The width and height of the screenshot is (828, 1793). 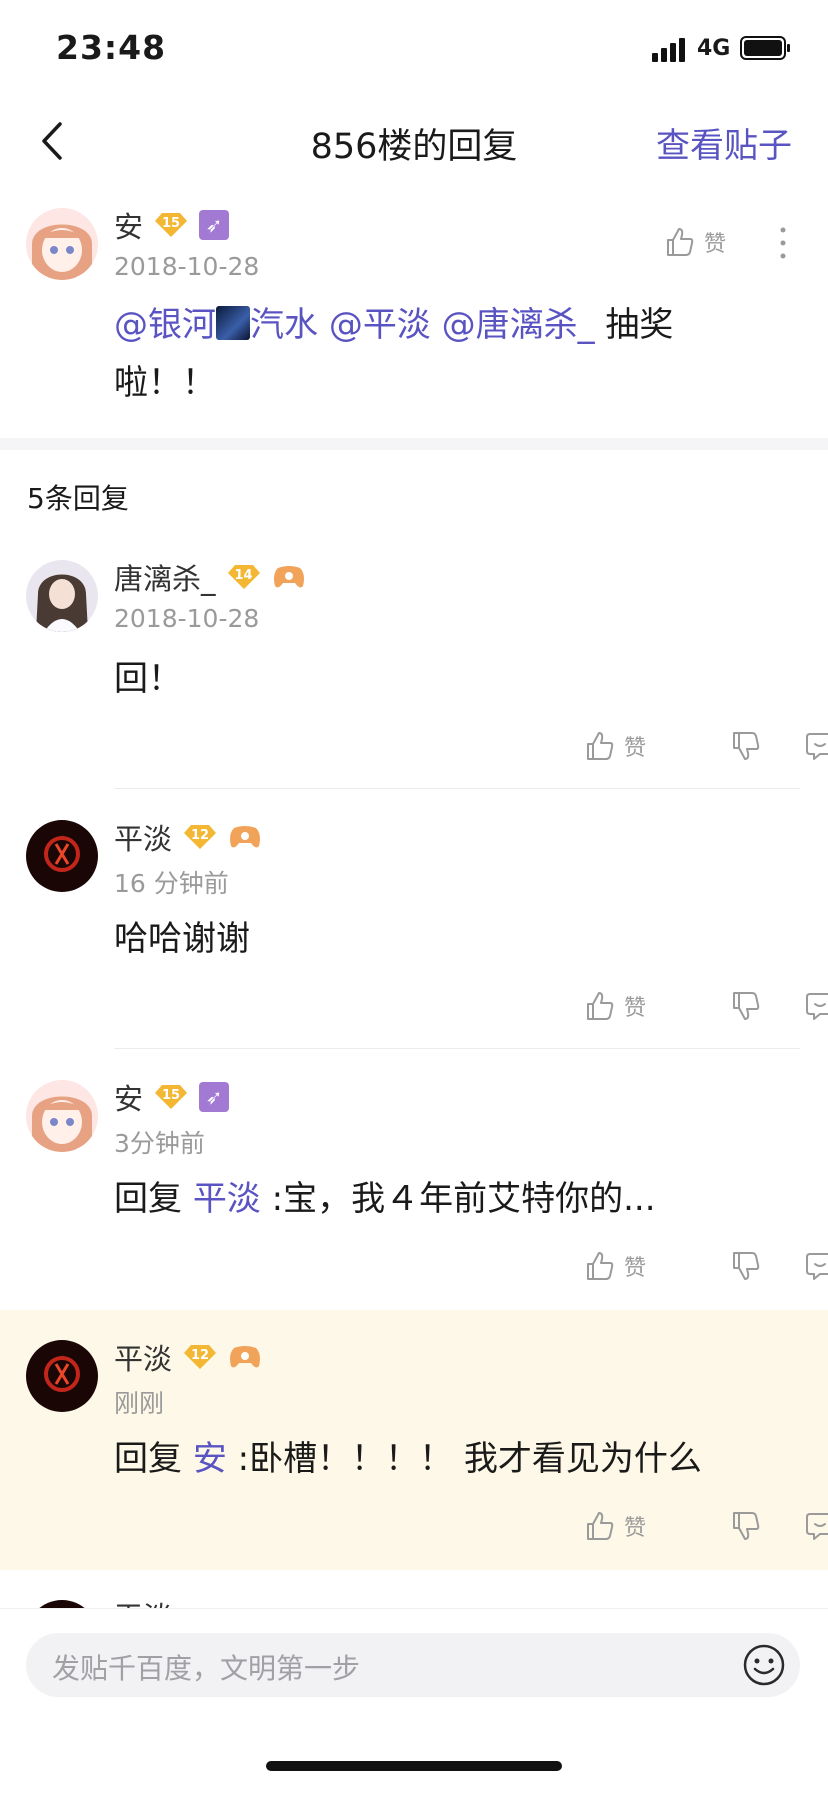 I want to click on reply-item: 平淡 12 16 分钟前 哈哈谢谢 赞, so click(x=414, y=930).